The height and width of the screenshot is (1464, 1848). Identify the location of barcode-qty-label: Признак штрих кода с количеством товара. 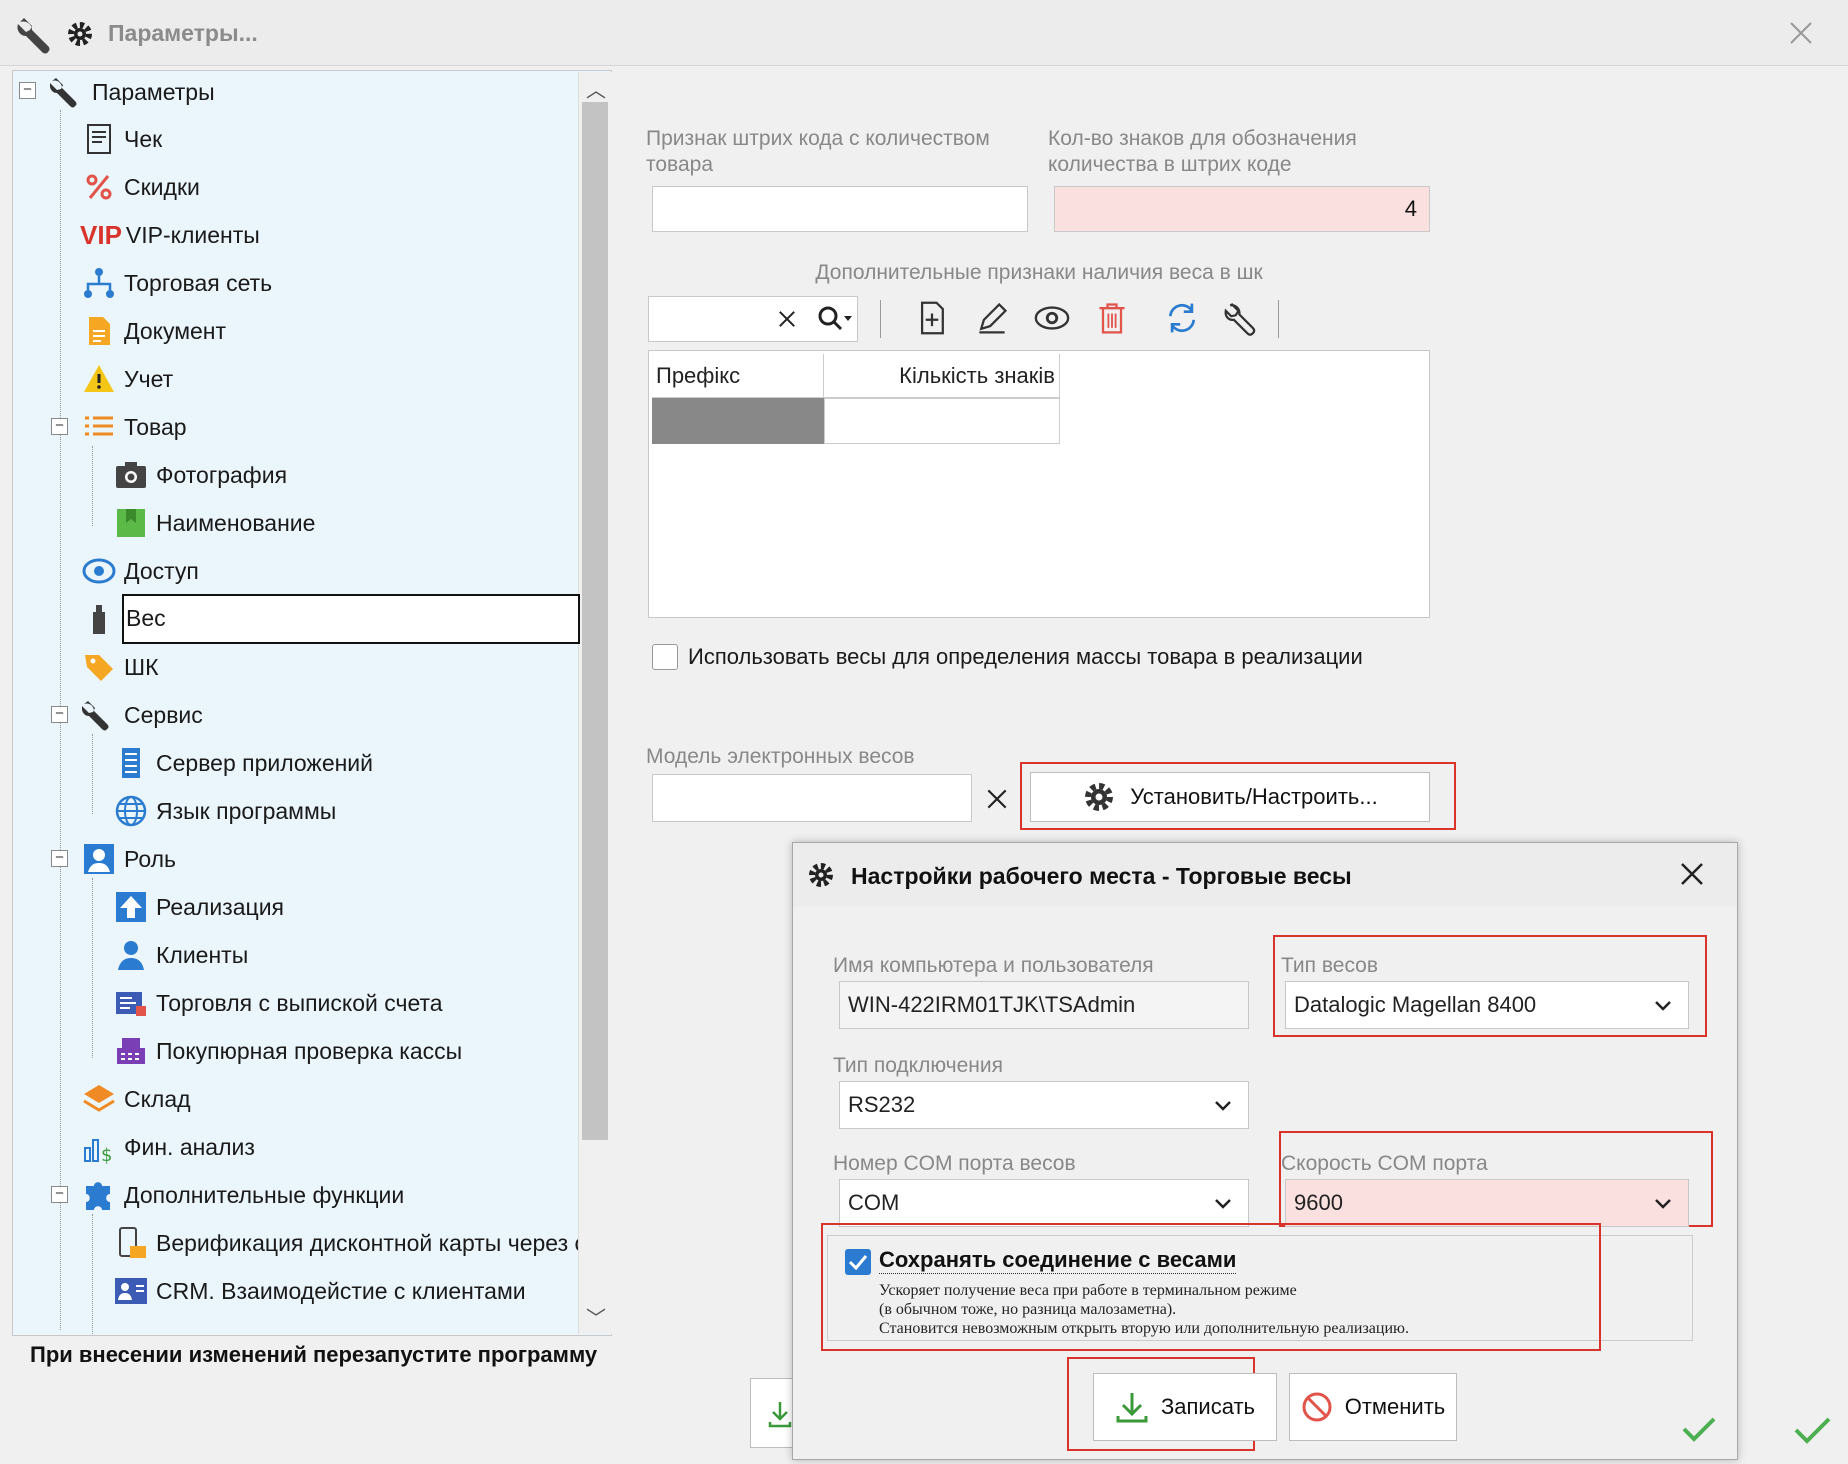
(818, 151).